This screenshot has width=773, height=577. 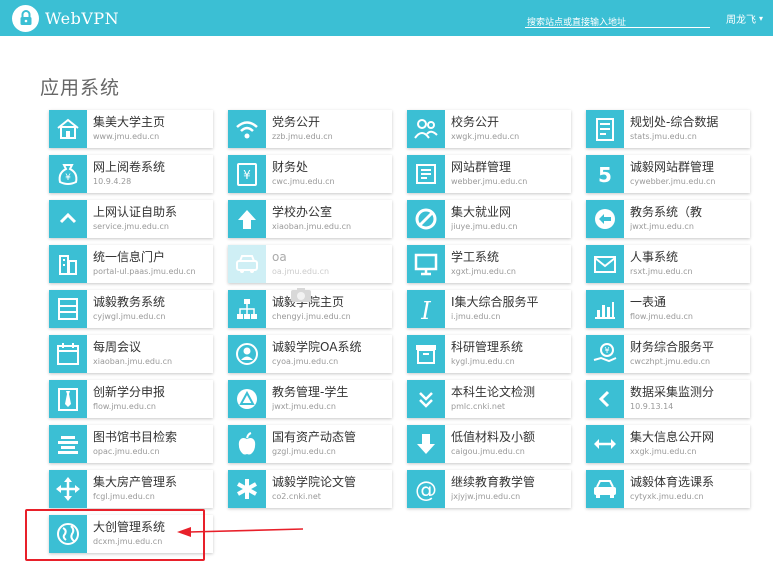 I want to click on app-card: ¥ 财务处 cwc.jmu.edu.cn, so click(x=310, y=174).